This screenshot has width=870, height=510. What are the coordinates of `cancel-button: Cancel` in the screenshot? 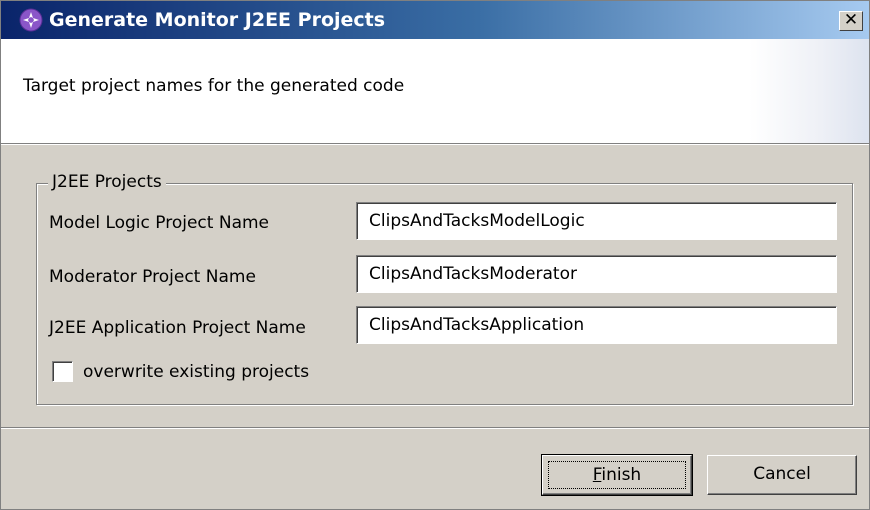 It's located at (782, 475).